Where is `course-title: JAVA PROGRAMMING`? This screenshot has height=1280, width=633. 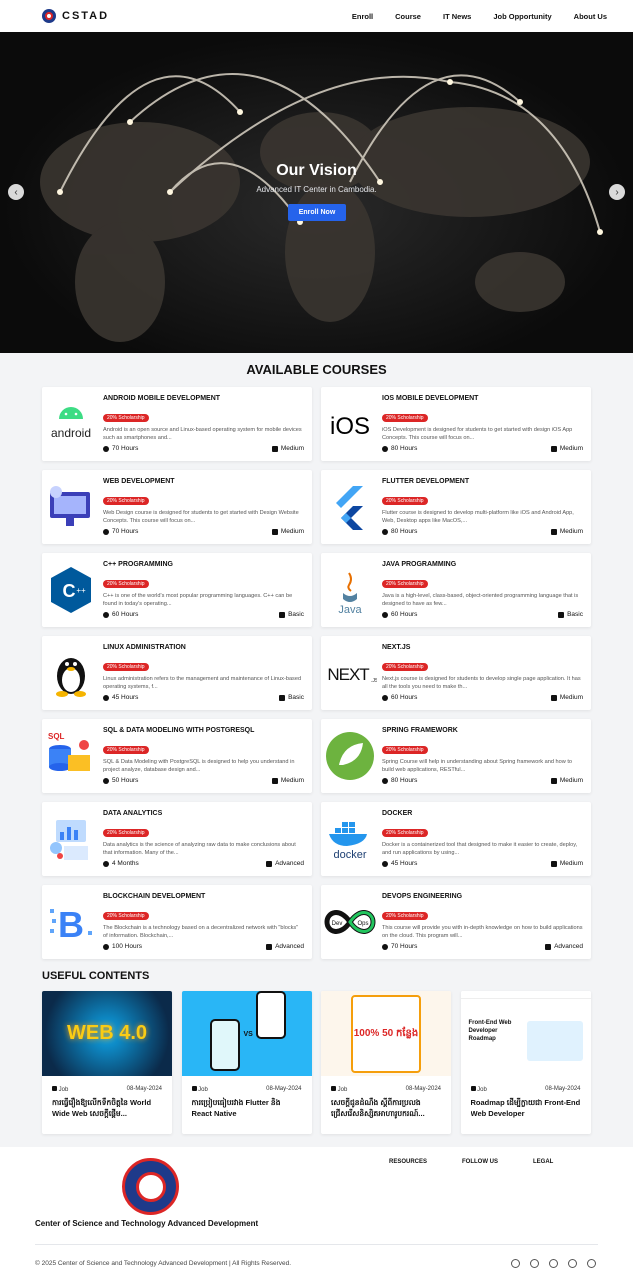
course-title: JAVA PROGRAMMING is located at coordinates (419, 564).